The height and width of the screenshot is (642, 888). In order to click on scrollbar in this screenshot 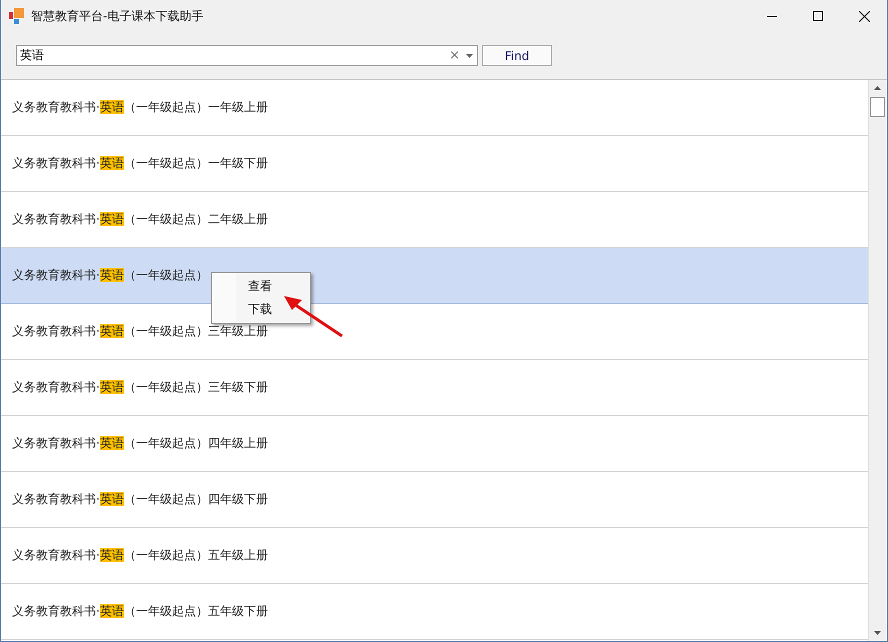, I will do `click(877, 360)`.